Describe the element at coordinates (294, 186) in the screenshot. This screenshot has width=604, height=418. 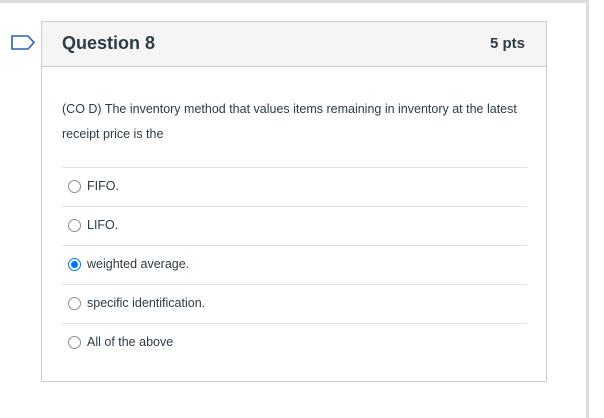
I see `answer-option: FIFO.` at that location.